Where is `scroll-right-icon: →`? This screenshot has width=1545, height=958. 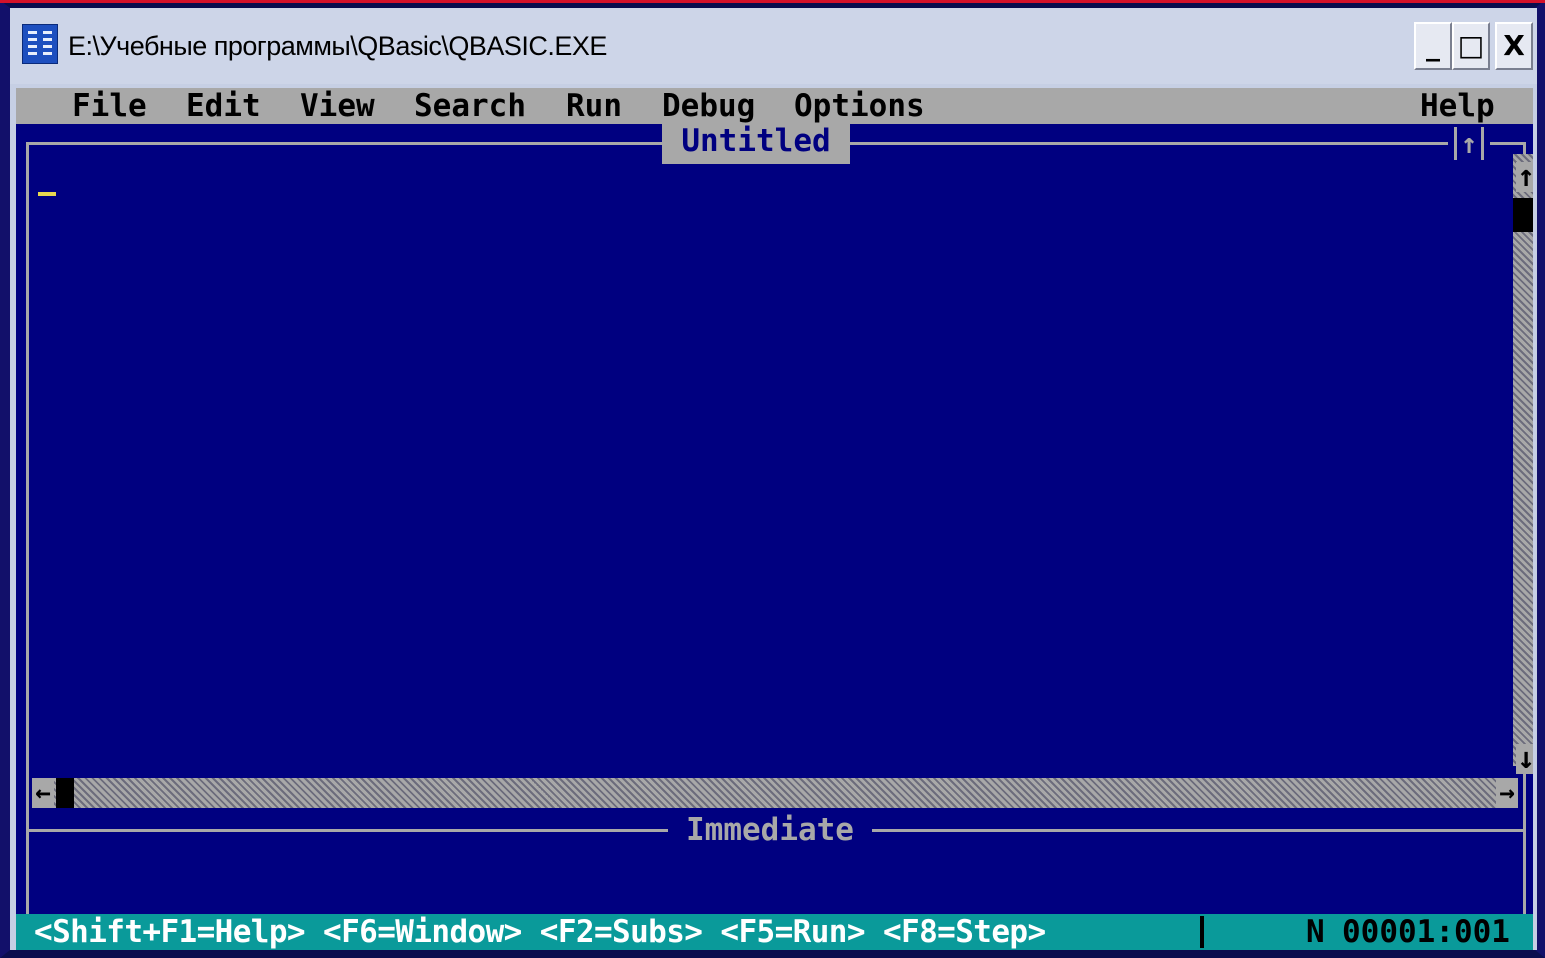 scroll-right-icon: → is located at coordinates (1507, 793).